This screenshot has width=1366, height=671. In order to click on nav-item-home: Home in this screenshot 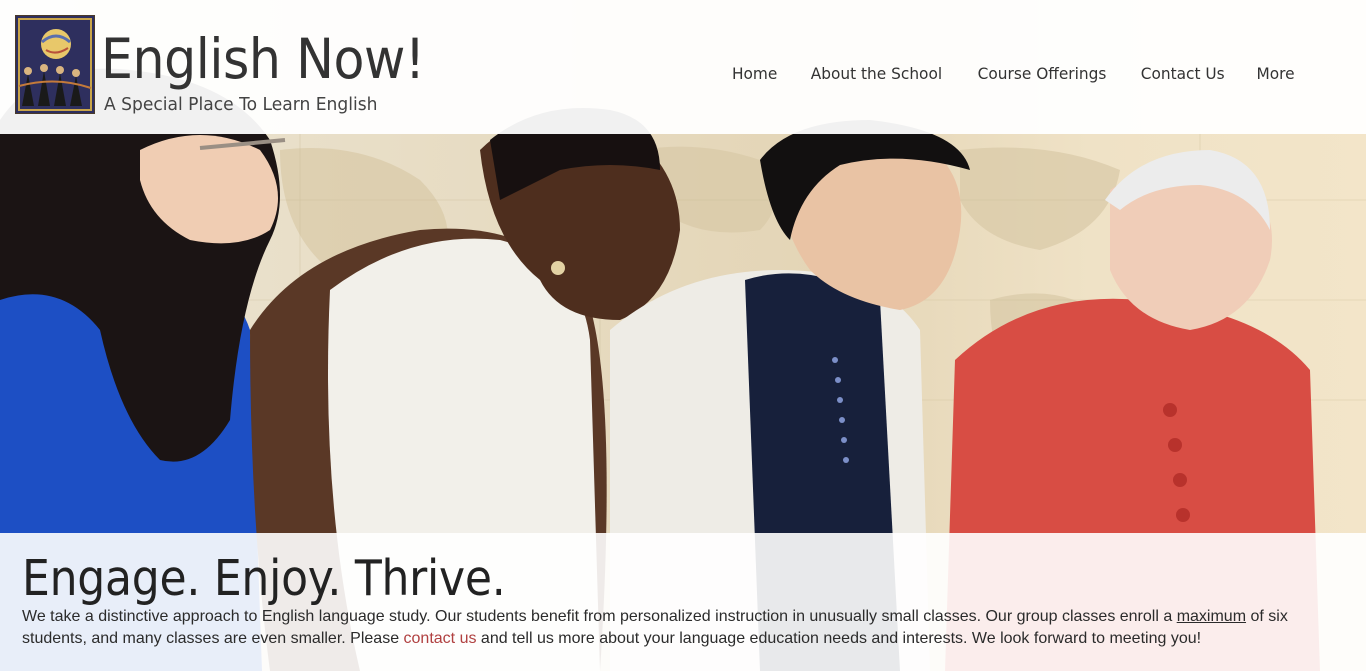, I will do `click(754, 74)`.